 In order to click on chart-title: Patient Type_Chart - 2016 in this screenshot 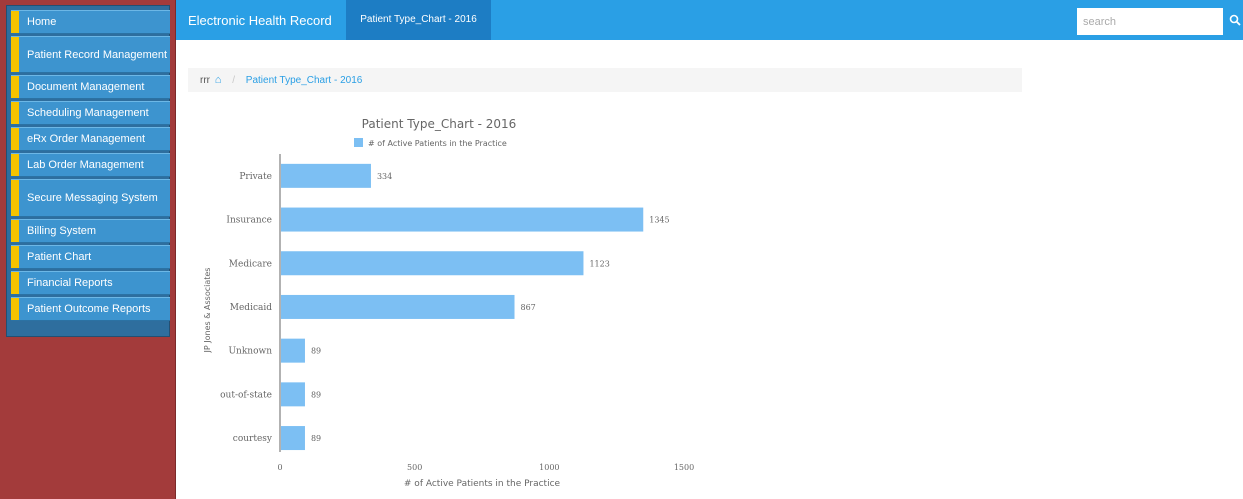, I will do `click(439, 124)`.